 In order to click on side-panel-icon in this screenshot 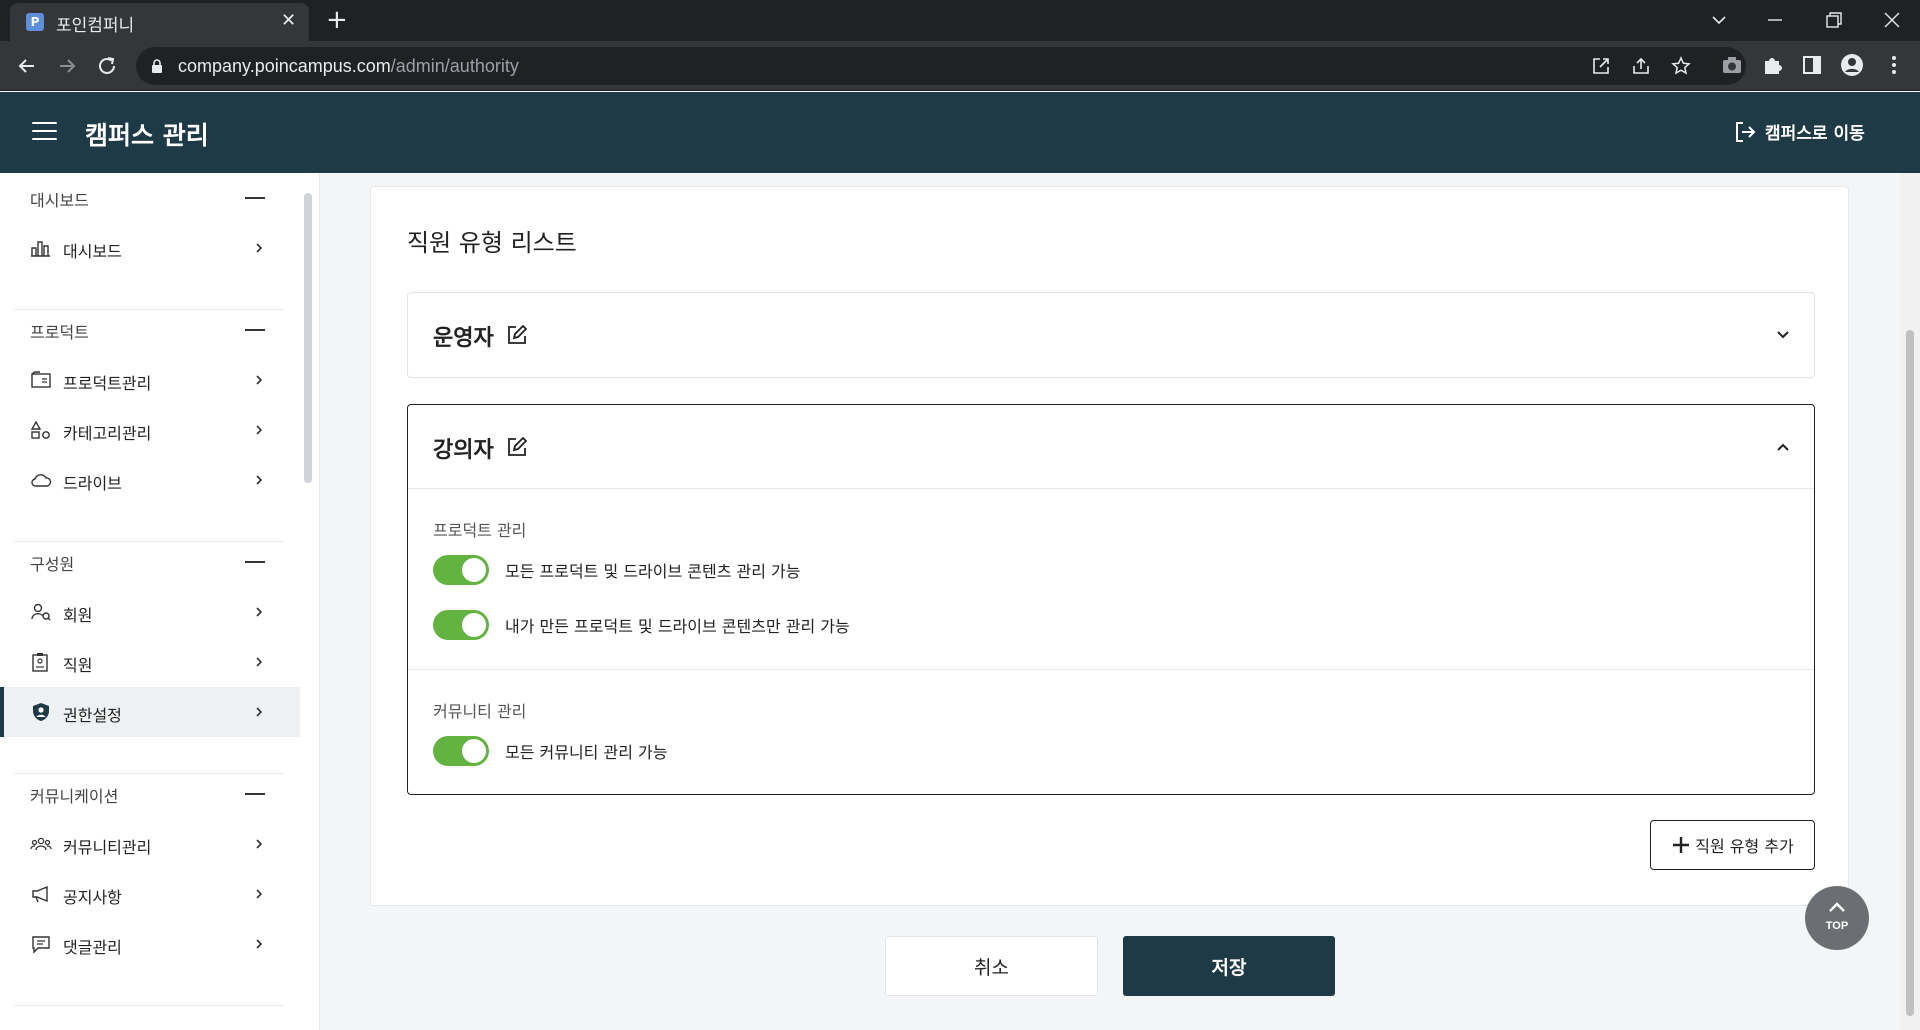, I will do `click(1812, 65)`.